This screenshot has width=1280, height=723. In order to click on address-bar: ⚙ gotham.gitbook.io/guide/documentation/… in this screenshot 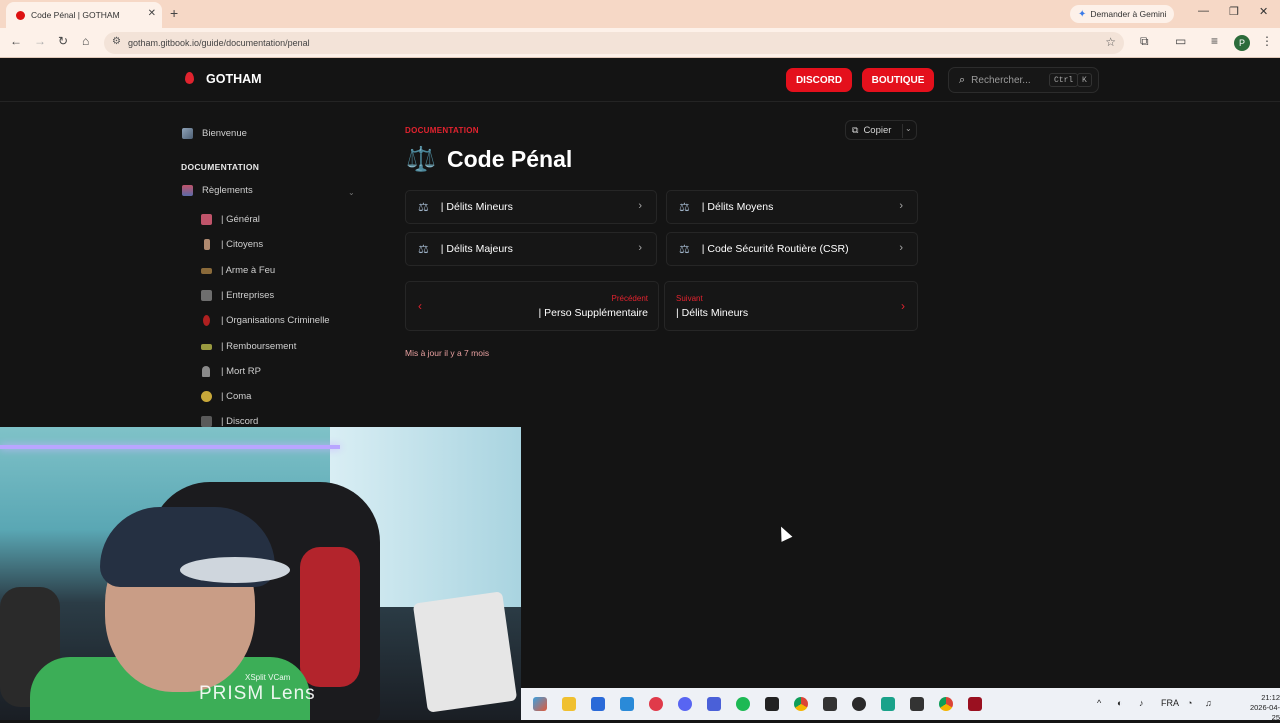, I will do `click(614, 43)`.